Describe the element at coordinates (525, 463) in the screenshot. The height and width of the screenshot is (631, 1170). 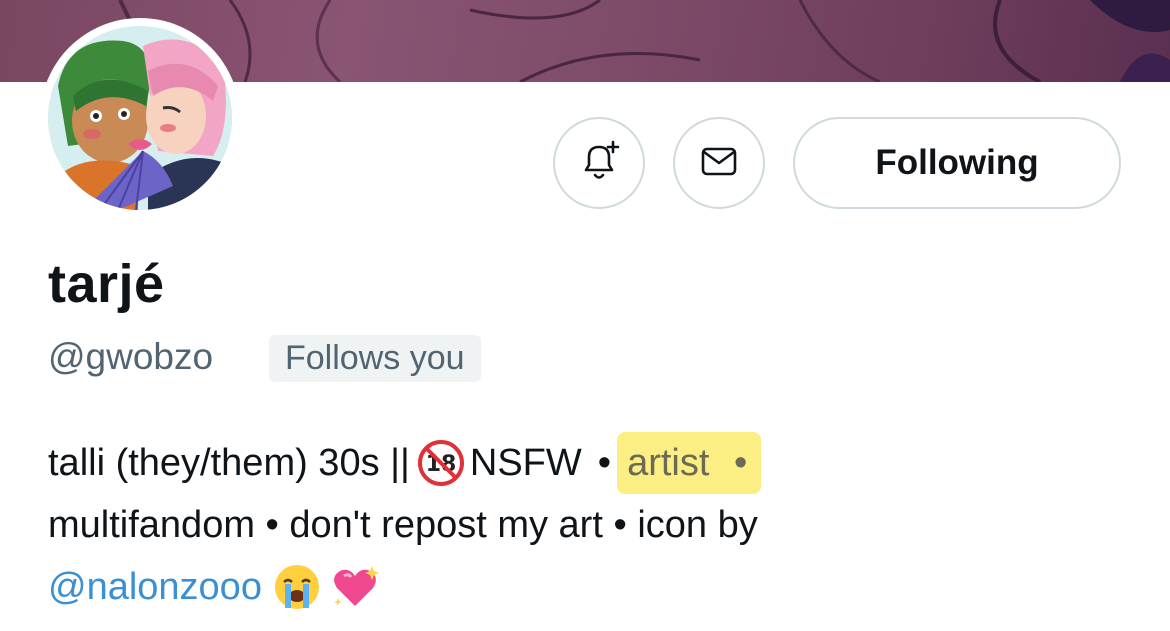
I see `bio-nsfw-text: NSFW` at that location.